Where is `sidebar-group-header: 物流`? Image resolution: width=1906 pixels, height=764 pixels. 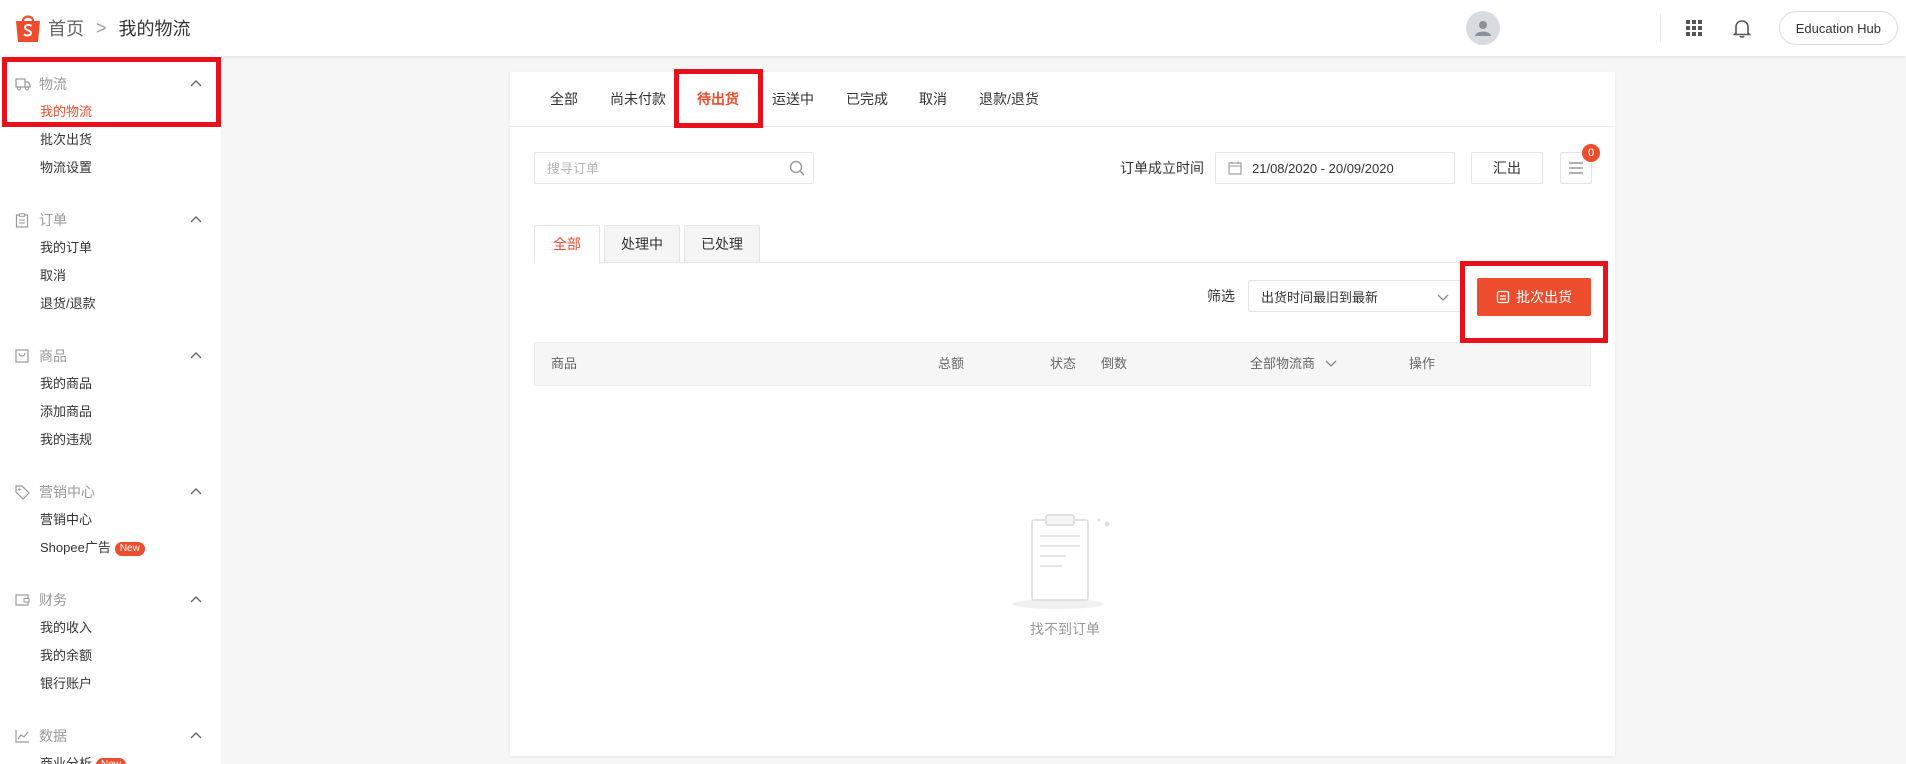
sidebar-group-header: 物流 is located at coordinates (110, 84).